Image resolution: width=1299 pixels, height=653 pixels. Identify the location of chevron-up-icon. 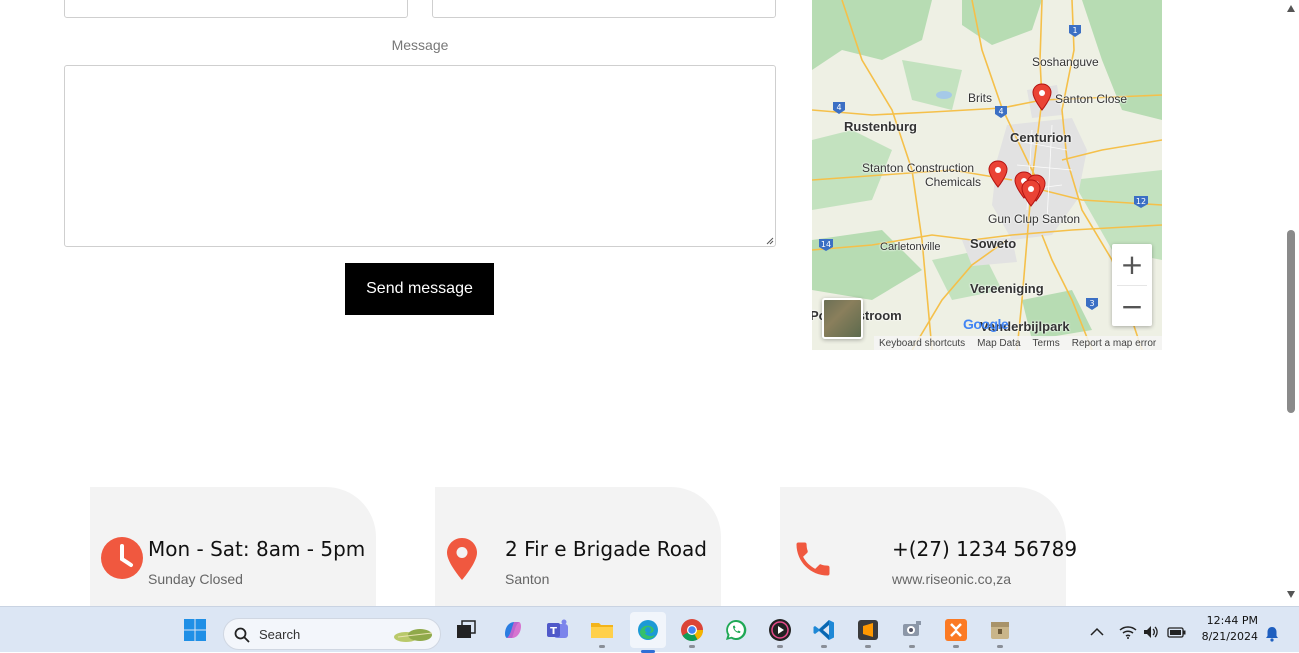
(1097, 632).